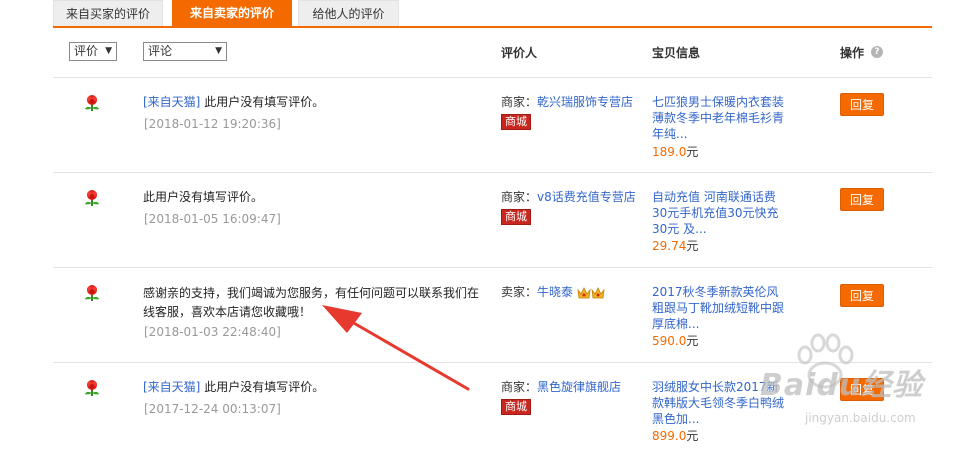 Image resolution: width=958 pixels, height=451 pixels. Describe the element at coordinates (669, 152) in the screenshot. I see `price-value: 189.0` at that location.